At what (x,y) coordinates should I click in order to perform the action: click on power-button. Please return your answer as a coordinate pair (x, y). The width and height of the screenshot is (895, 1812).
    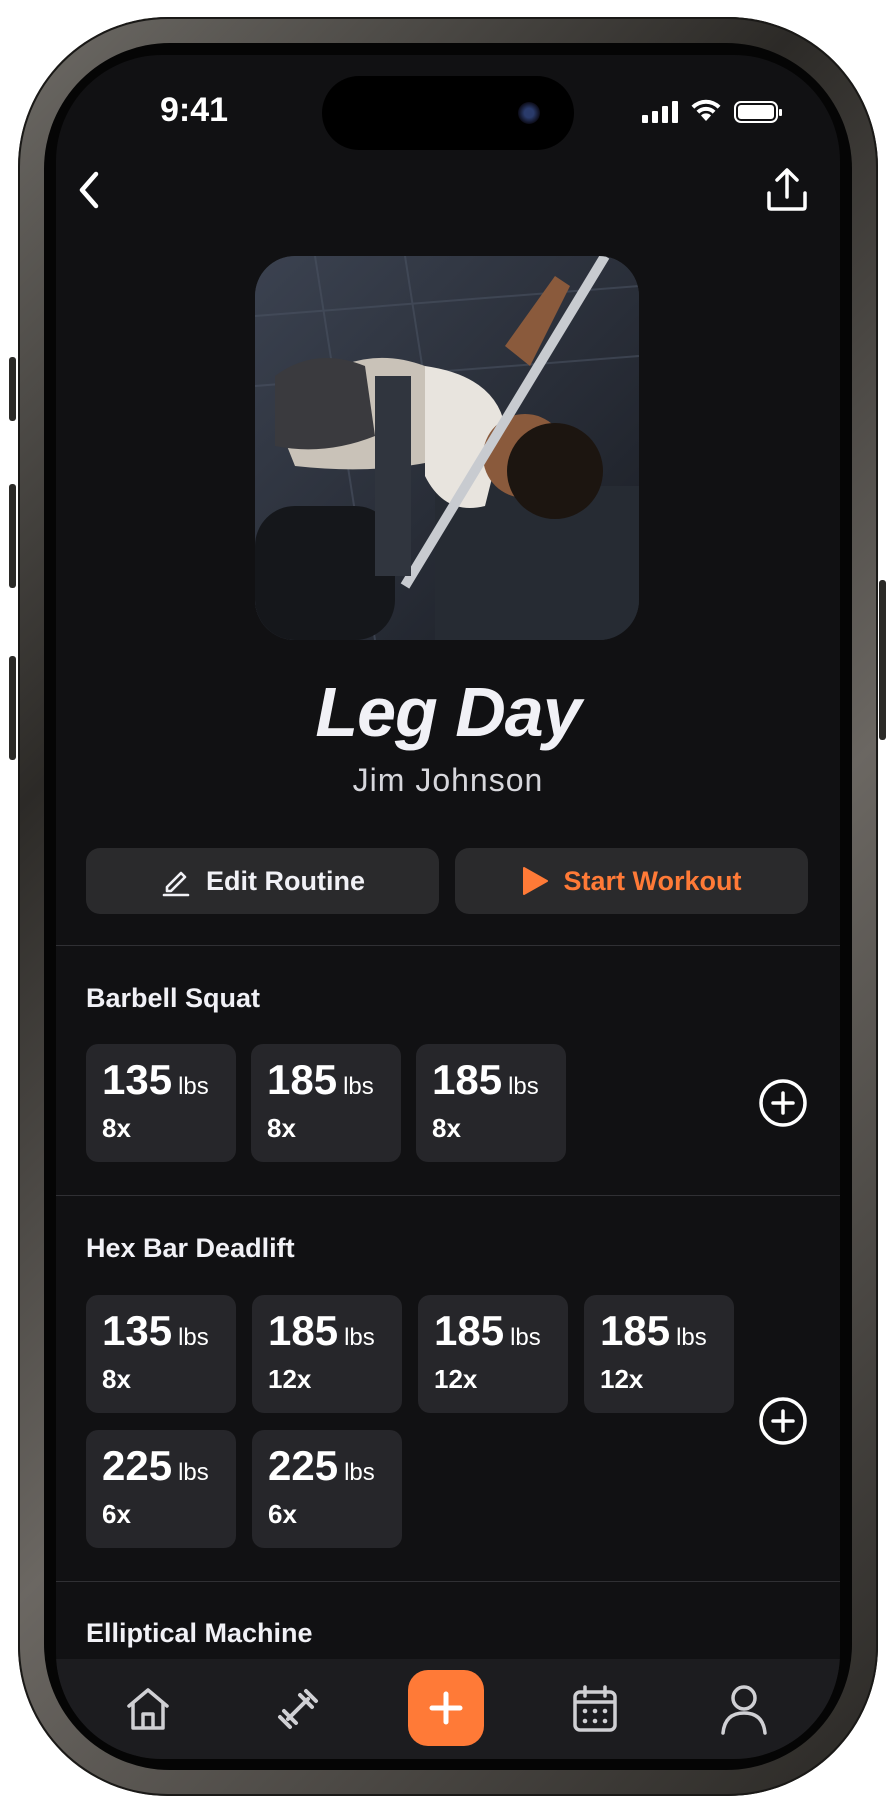
    Looking at the image, I should click on (882, 660).